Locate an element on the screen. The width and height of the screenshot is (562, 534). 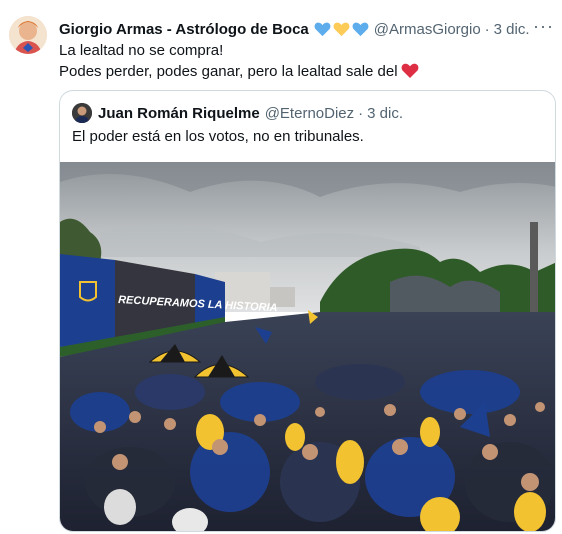
tweet-text-line-1: La lealtad no se compra! is located at coordinates (141, 50).